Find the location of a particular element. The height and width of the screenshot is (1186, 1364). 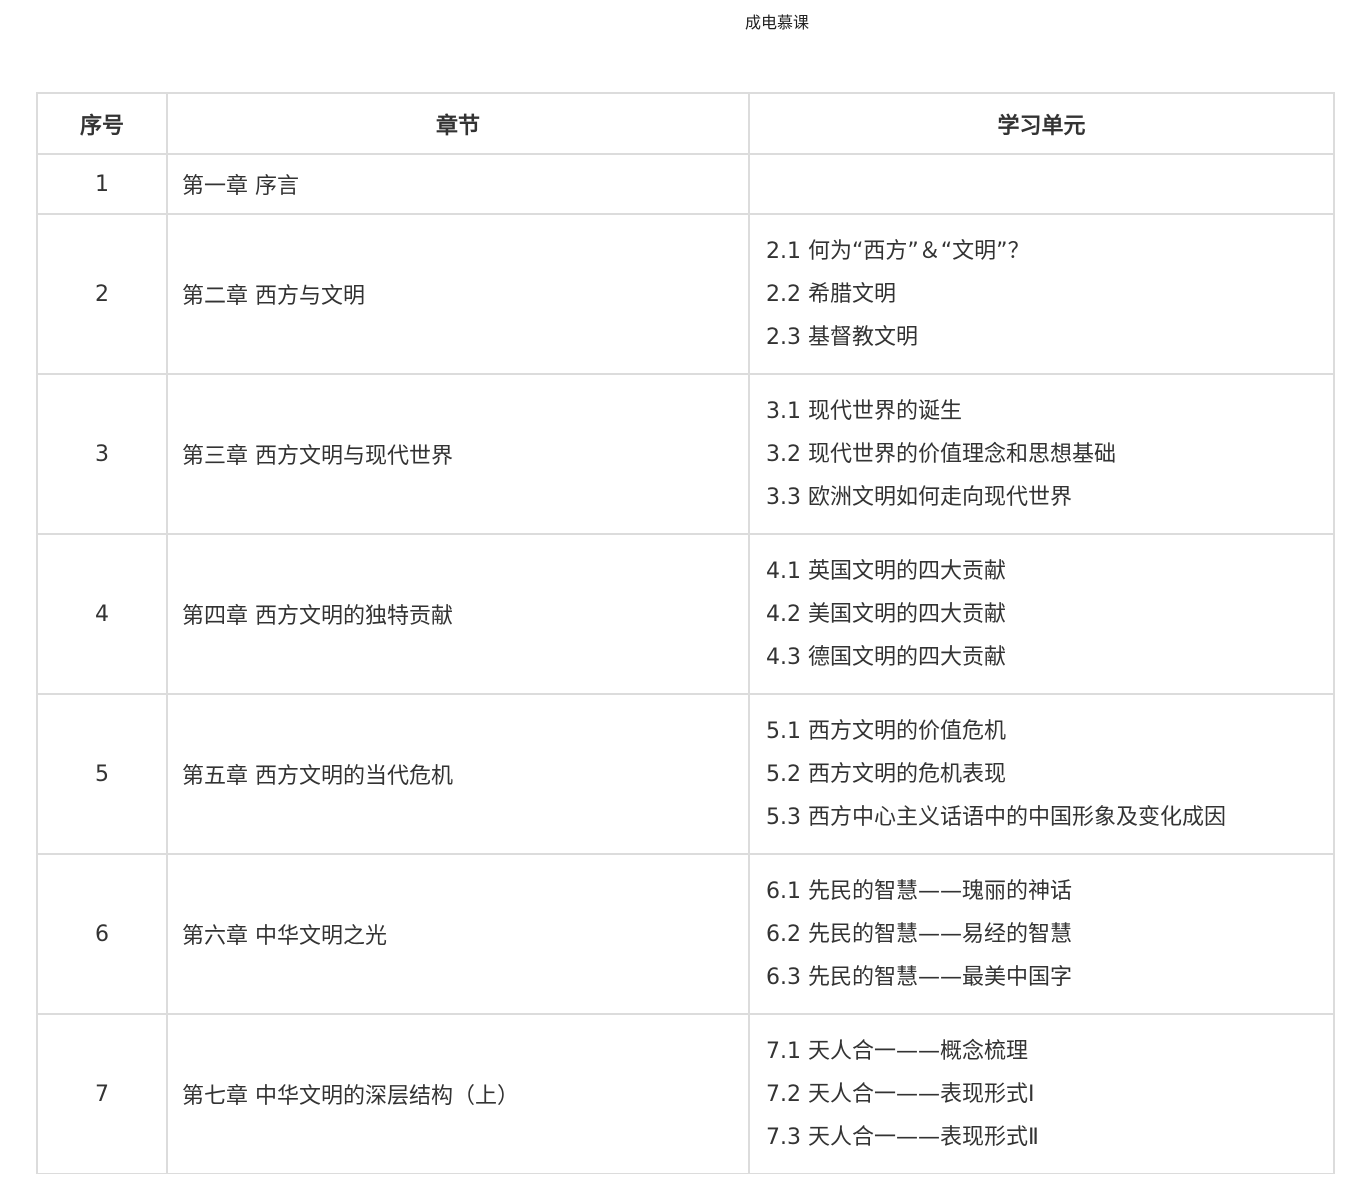

unit-item: 3.3 欧洲文明如何走向现代世界 is located at coordinates (919, 497).